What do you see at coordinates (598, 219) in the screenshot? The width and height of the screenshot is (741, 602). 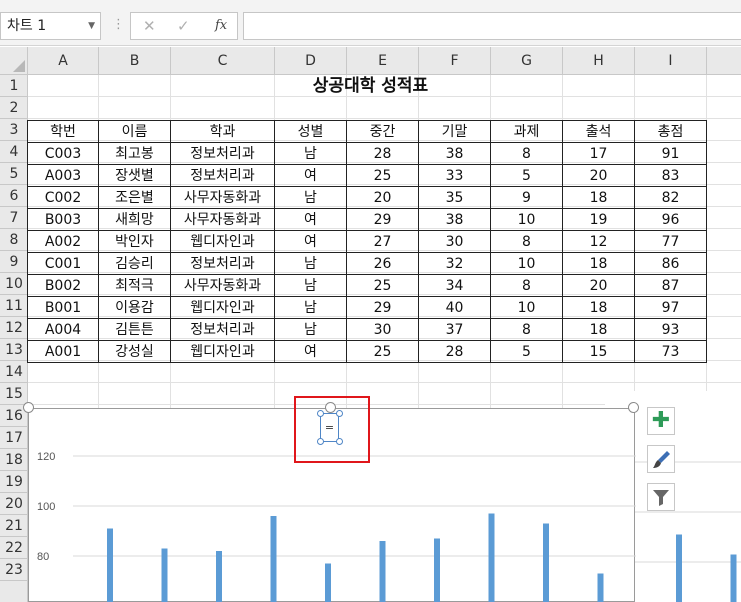 I see `table-cell: 19` at bounding box center [598, 219].